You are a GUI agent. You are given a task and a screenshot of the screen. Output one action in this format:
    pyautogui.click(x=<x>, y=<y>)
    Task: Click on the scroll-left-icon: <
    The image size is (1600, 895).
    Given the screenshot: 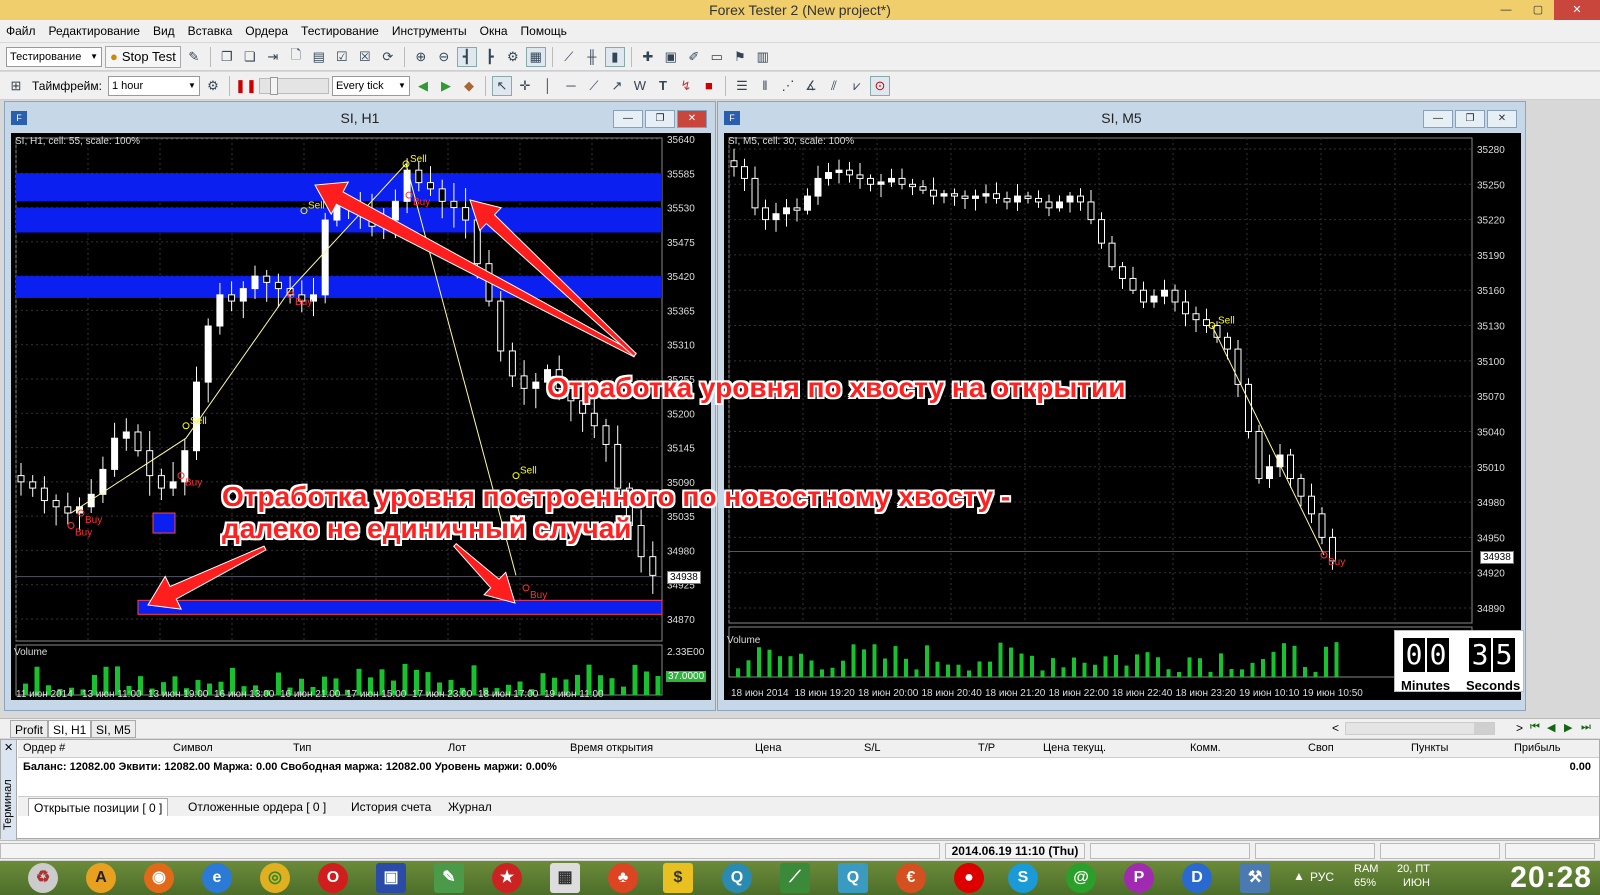 What is the action you would take?
    pyautogui.click(x=1335, y=728)
    